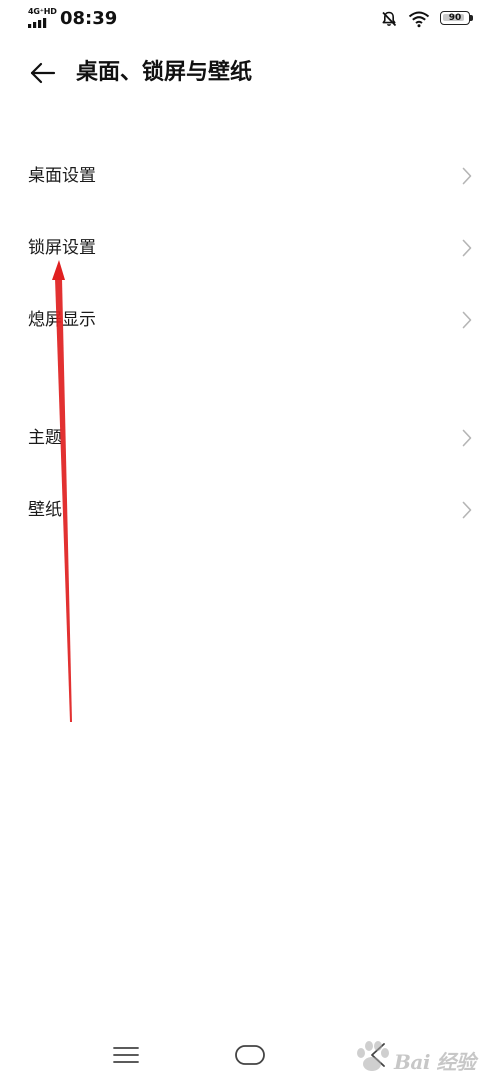 Image resolution: width=500 pixels, height=1084 pixels. What do you see at coordinates (250, 20) in the screenshot?
I see `status-bar: 4G⁺HD 08:39 90` at bounding box center [250, 20].